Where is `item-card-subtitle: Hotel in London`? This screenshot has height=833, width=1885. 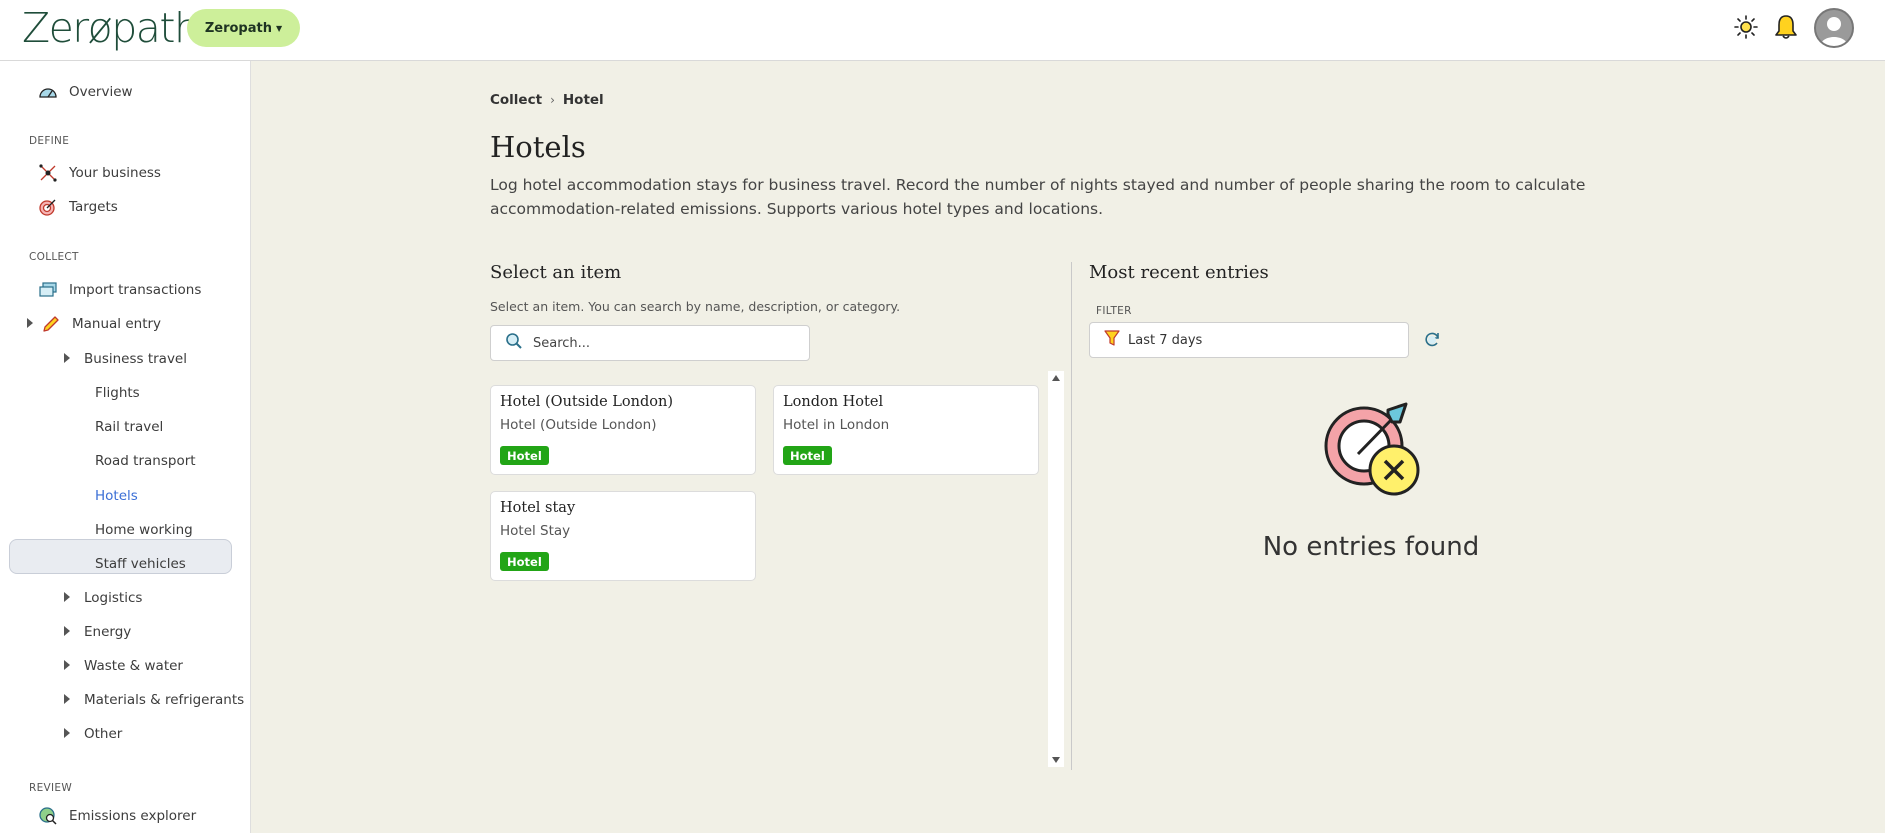
item-card-subtitle: Hotel in London is located at coordinates (836, 425).